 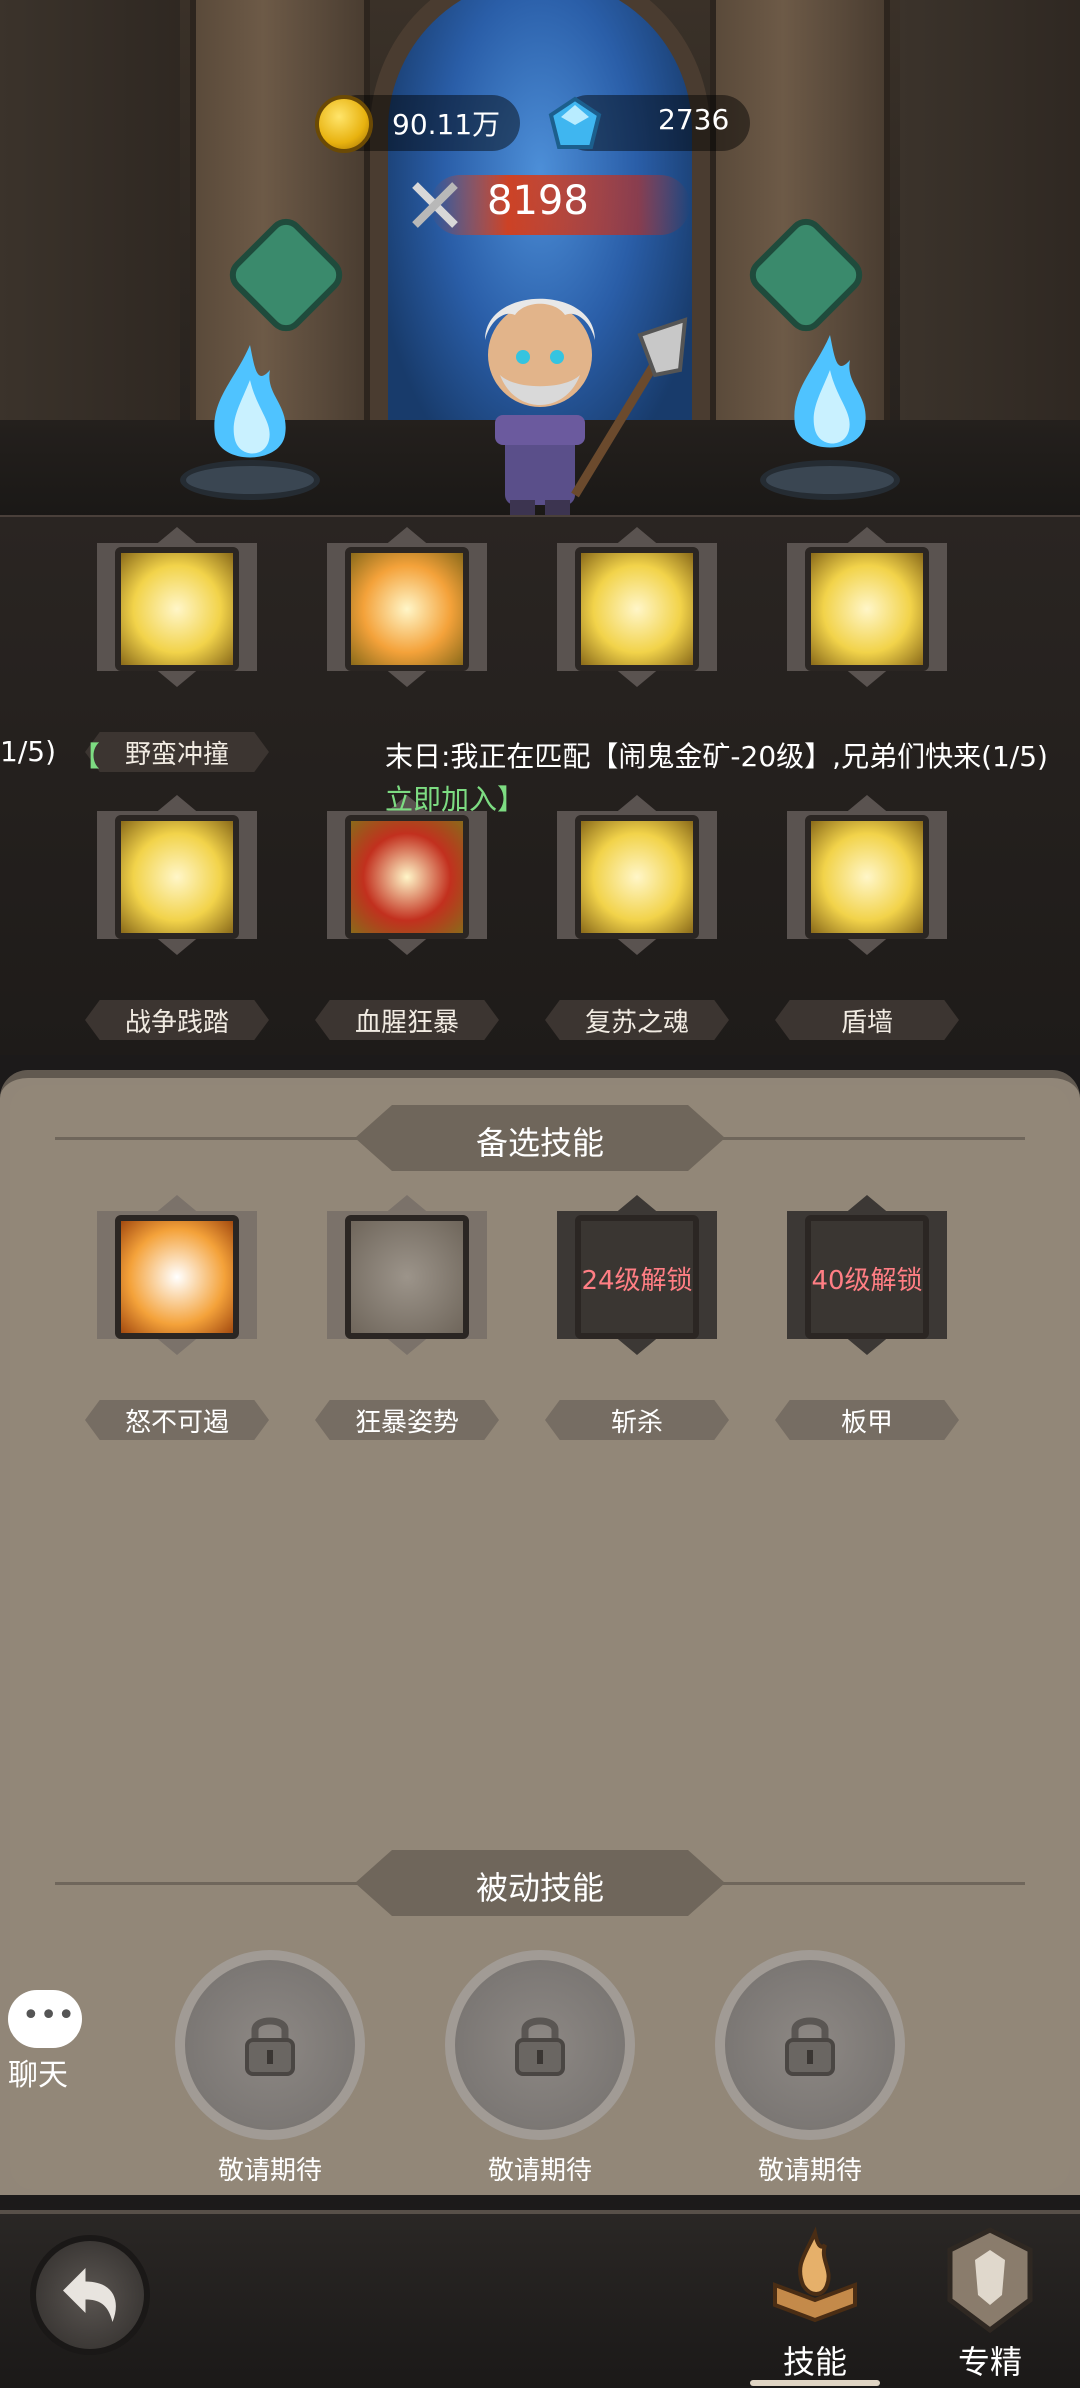 I want to click on skill-label: 斩杀, so click(x=636, y=1423).